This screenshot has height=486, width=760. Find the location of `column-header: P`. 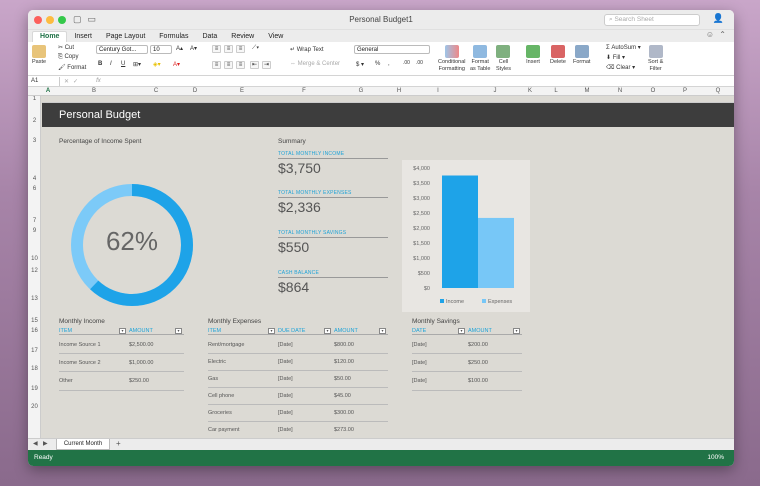

column-header: P is located at coordinates (685, 91).